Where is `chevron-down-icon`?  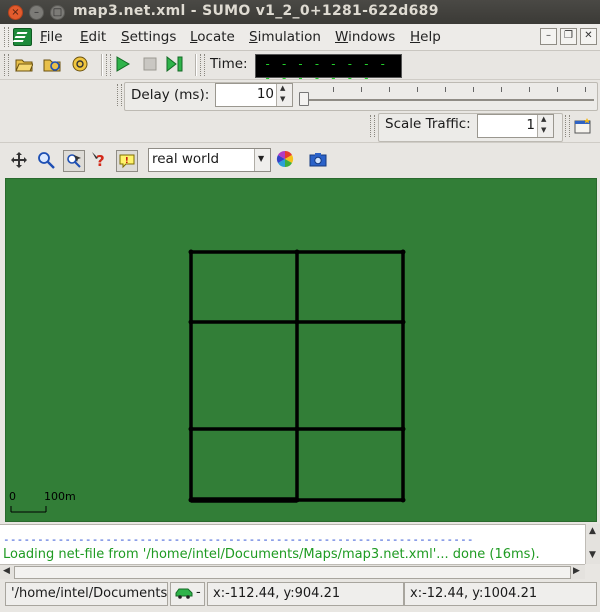 chevron-down-icon is located at coordinates (262, 160).